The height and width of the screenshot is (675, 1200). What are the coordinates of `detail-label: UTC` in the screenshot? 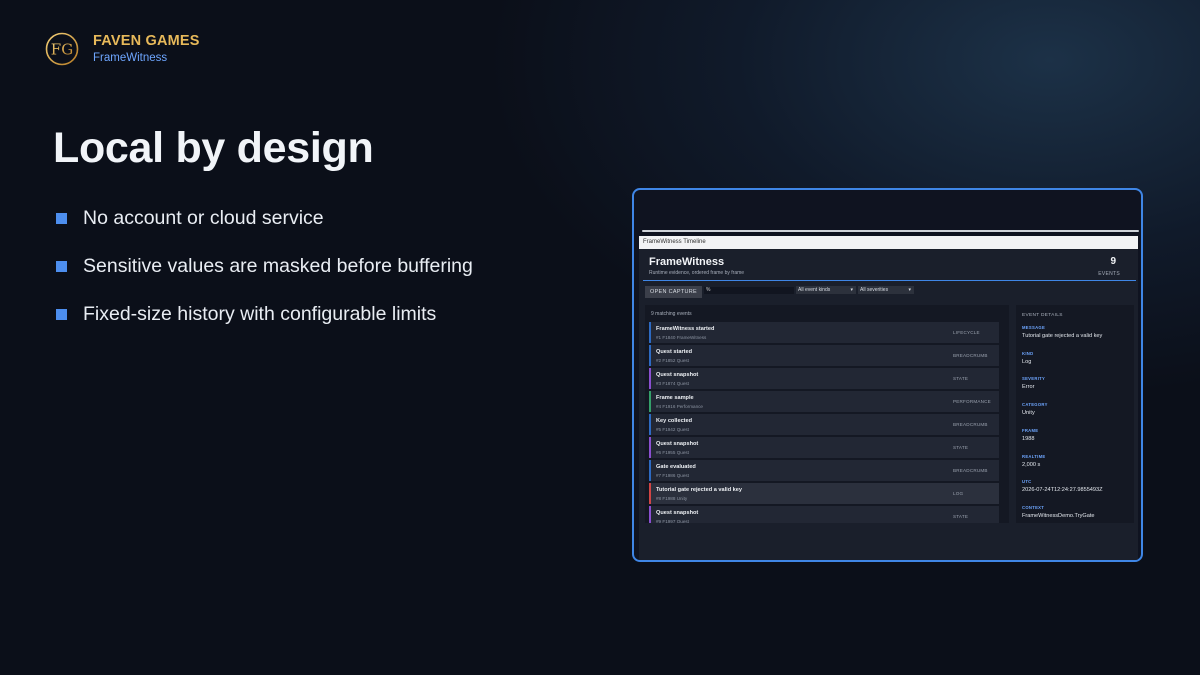 It's located at (1027, 482).